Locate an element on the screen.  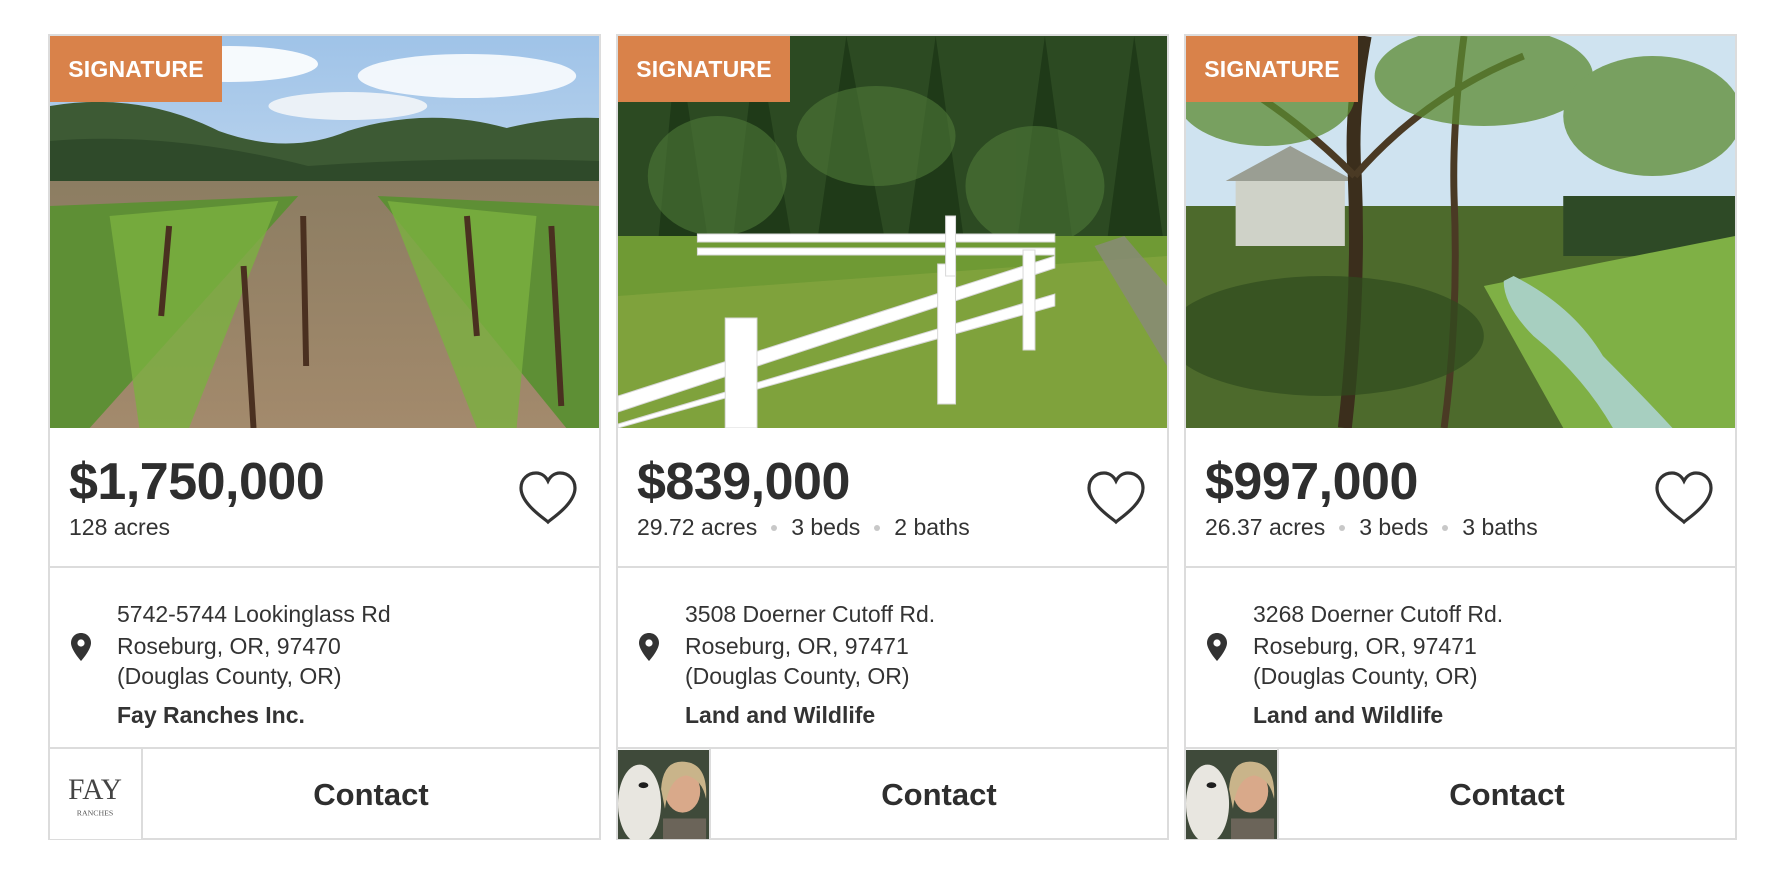
baths: 3 baths is located at coordinates (1500, 527).